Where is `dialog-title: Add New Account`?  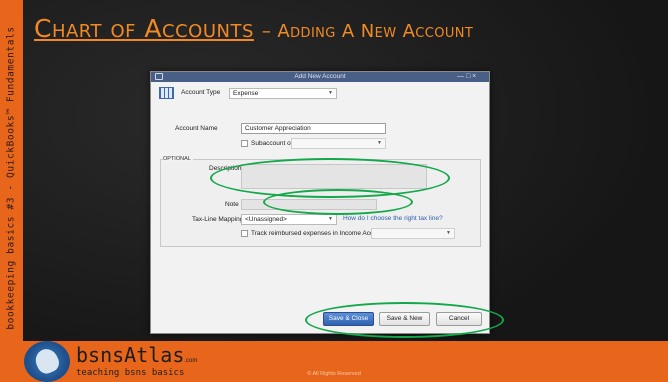 dialog-title: Add New Account is located at coordinates (320, 76).